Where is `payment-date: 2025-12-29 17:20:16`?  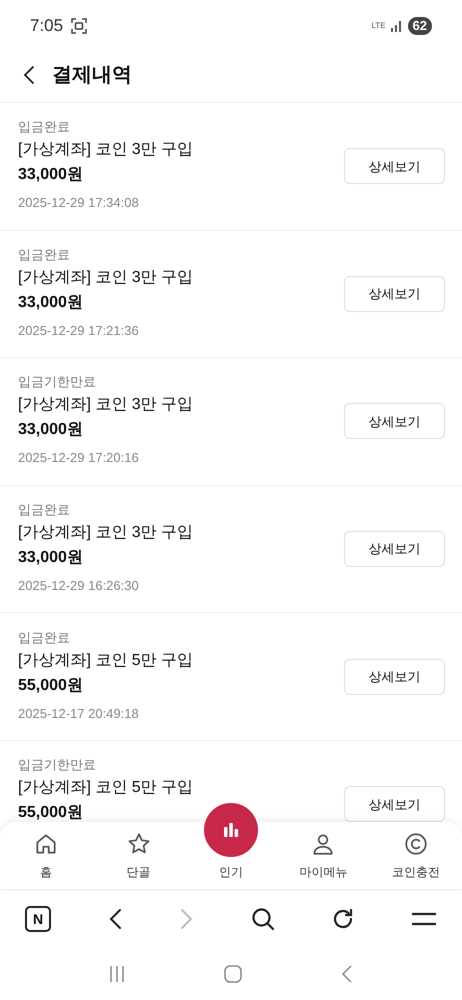 payment-date: 2025-12-29 17:20:16 is located at coordinates (79, 458).